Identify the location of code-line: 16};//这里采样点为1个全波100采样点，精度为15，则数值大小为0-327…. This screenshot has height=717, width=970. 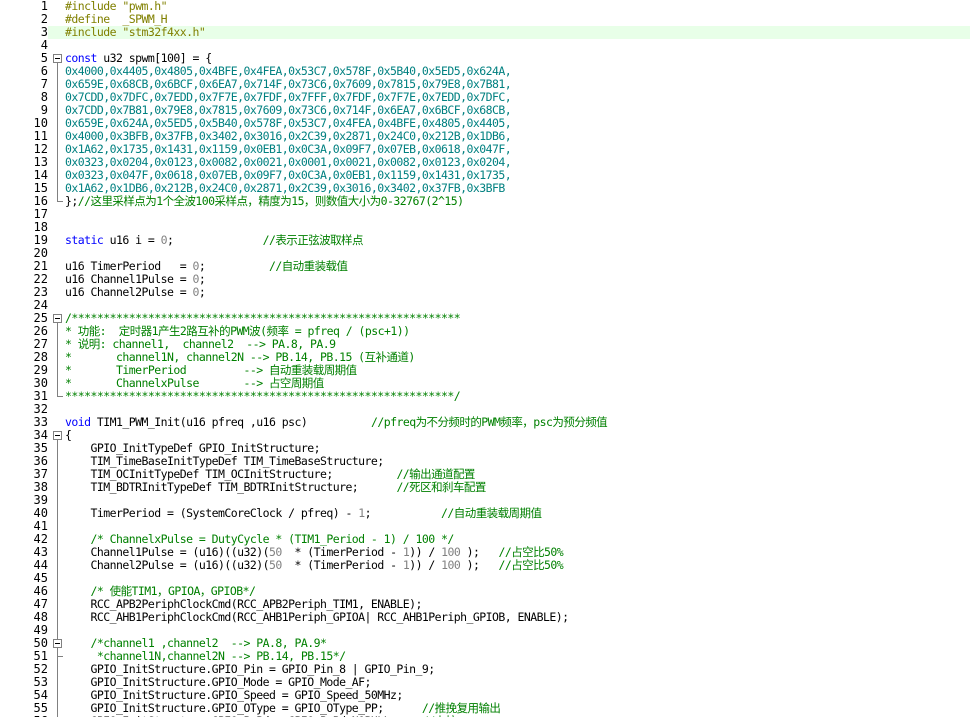
(485, 201).